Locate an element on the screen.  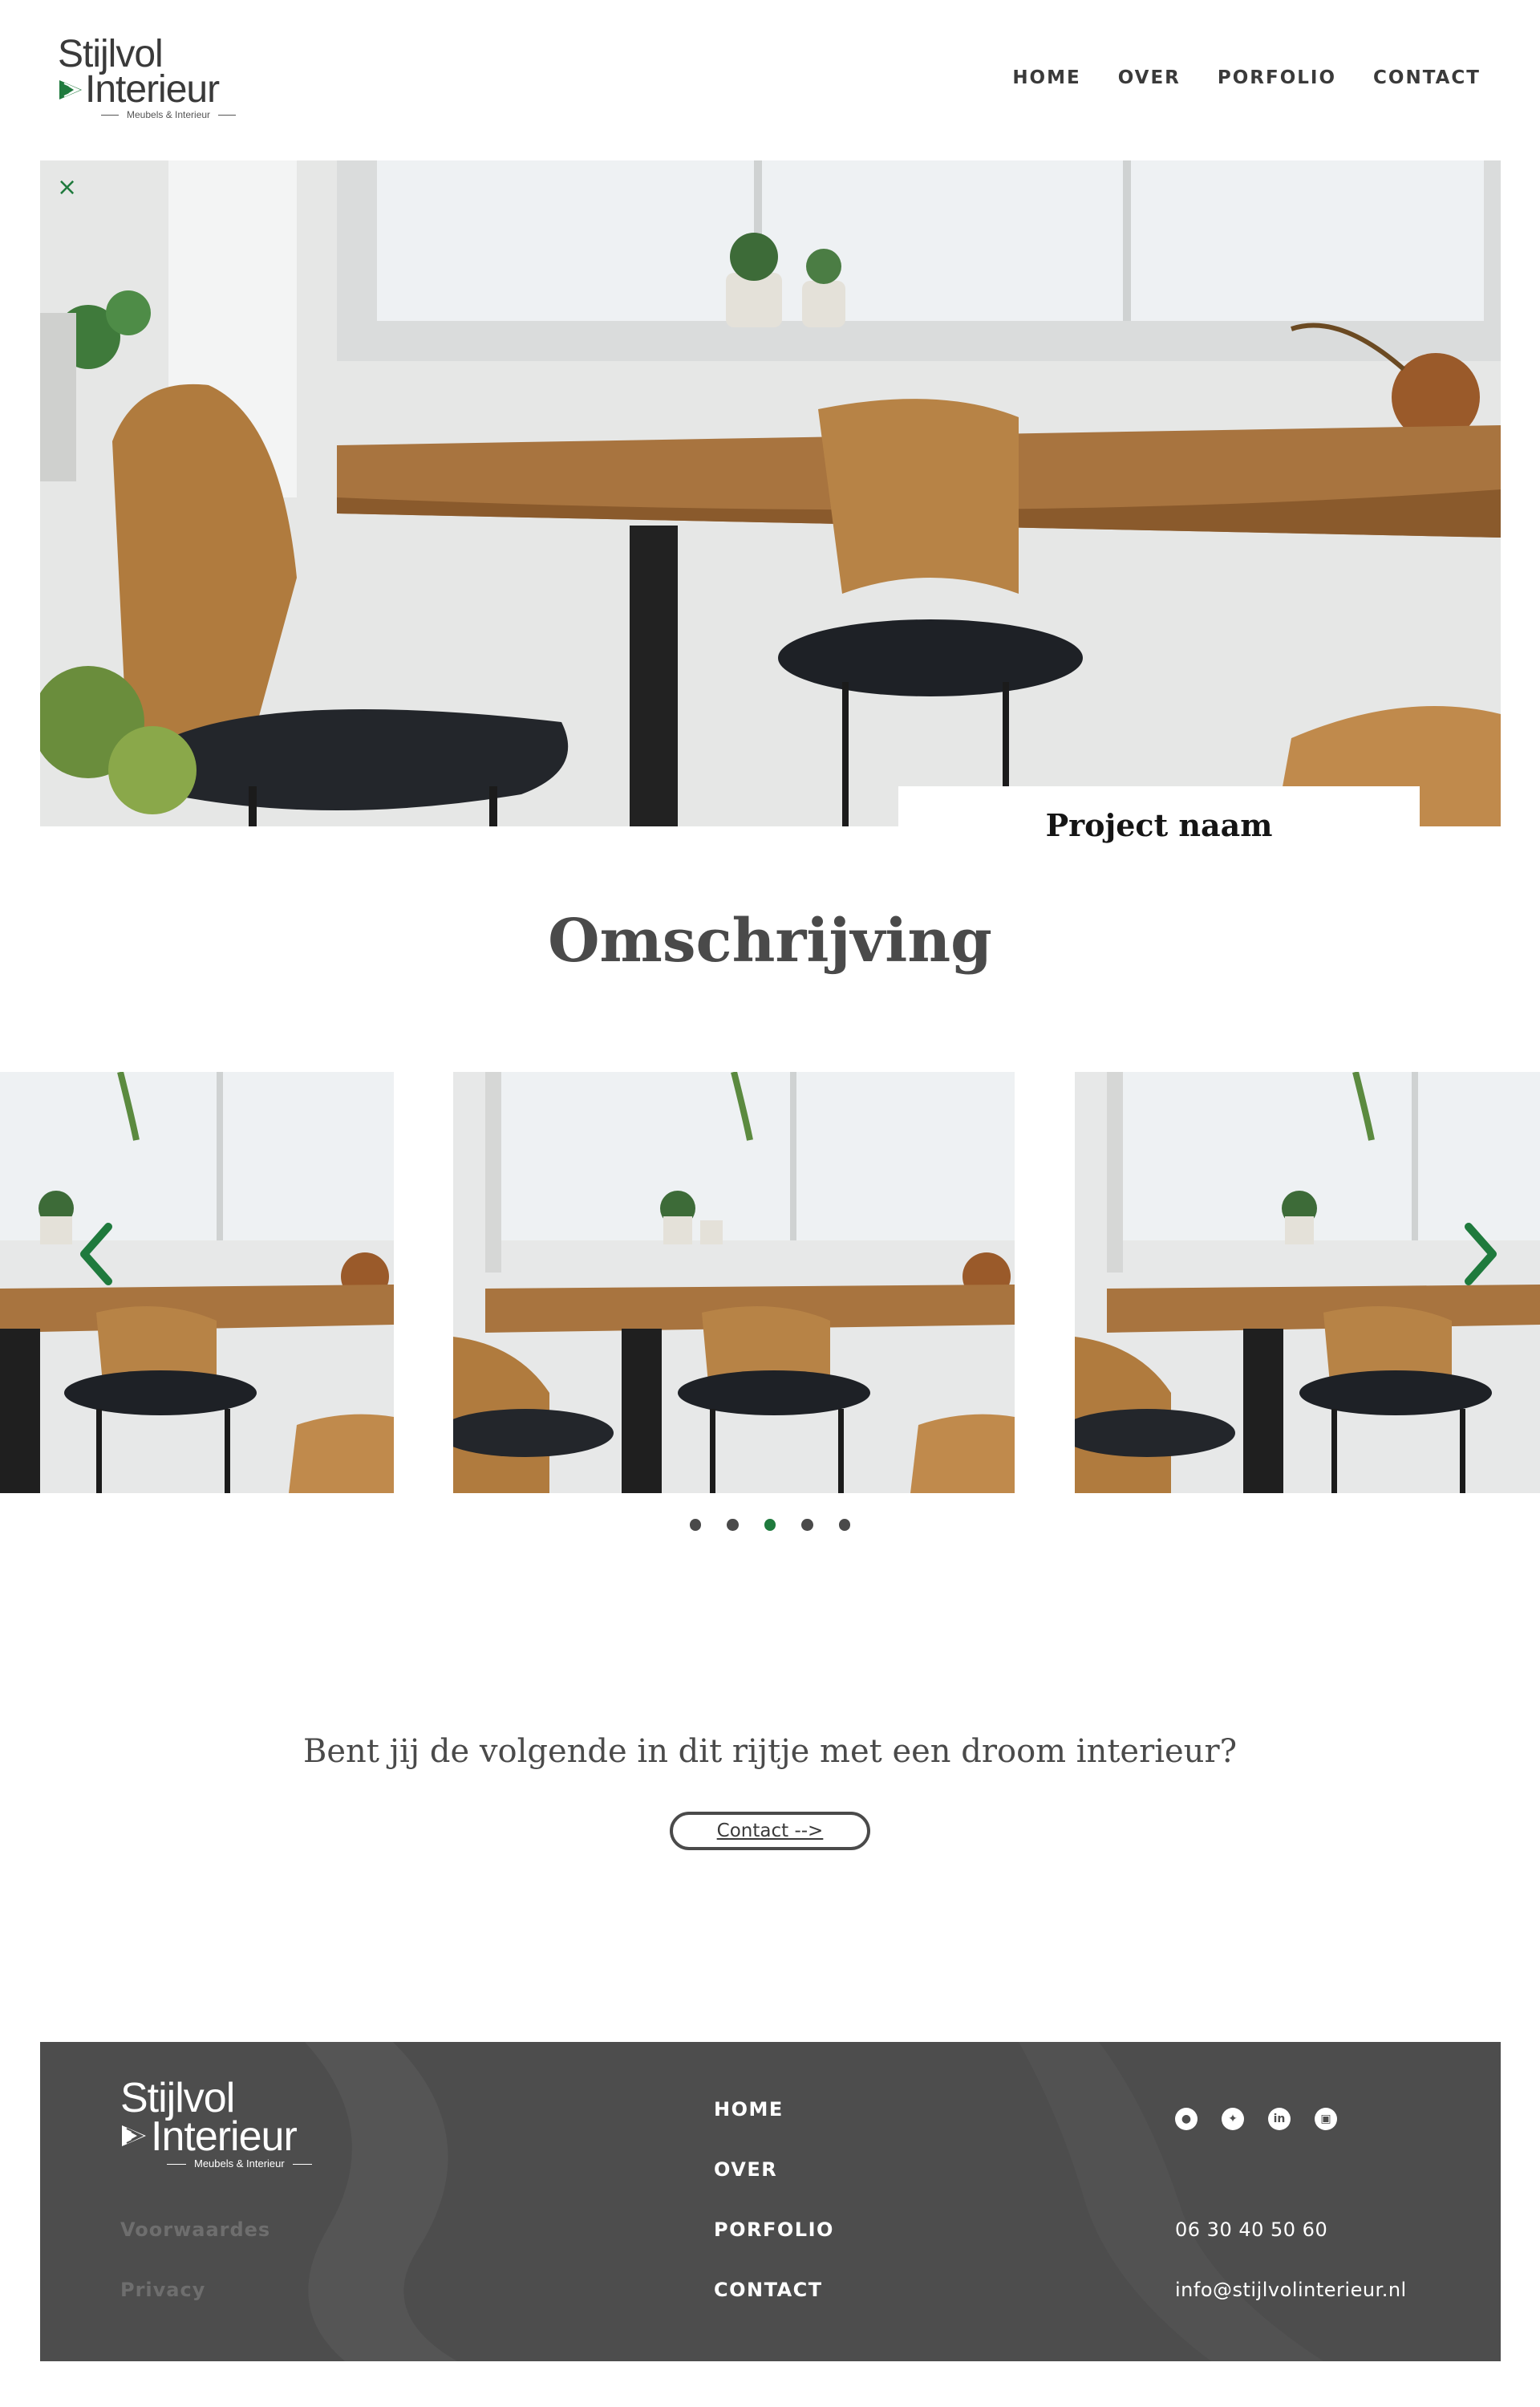
nav-portfolio: PORFOLIO is located at coordinates (1277, 77).